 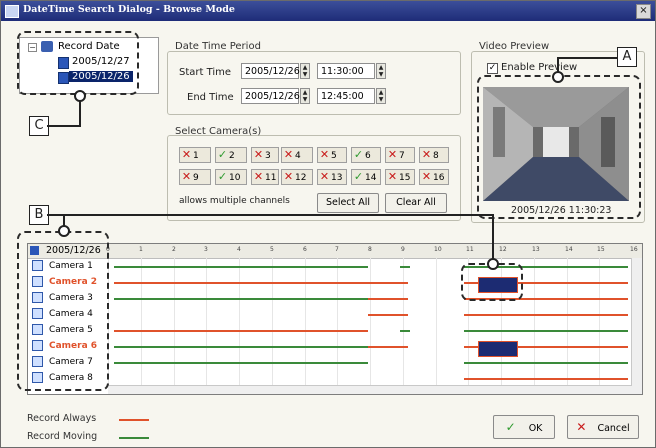 I want to click on hour-tick: 13, so click(x=536, y=249).